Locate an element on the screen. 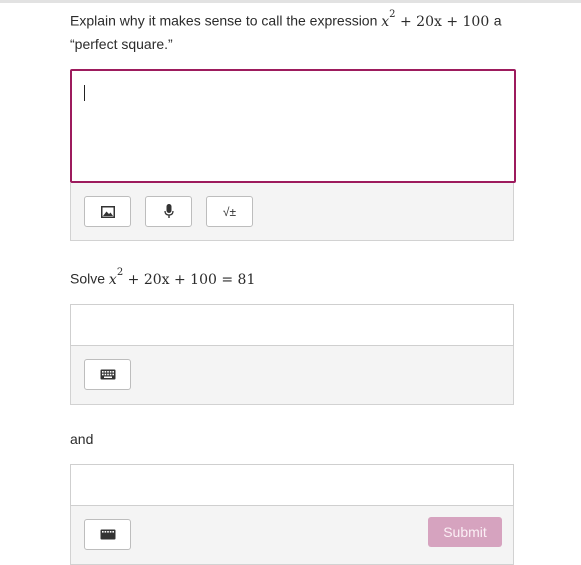 The width and height of the screenshot is (581, 565). question-1-expression: x2 + 20x + 100 is located at coordinates (435, 19).